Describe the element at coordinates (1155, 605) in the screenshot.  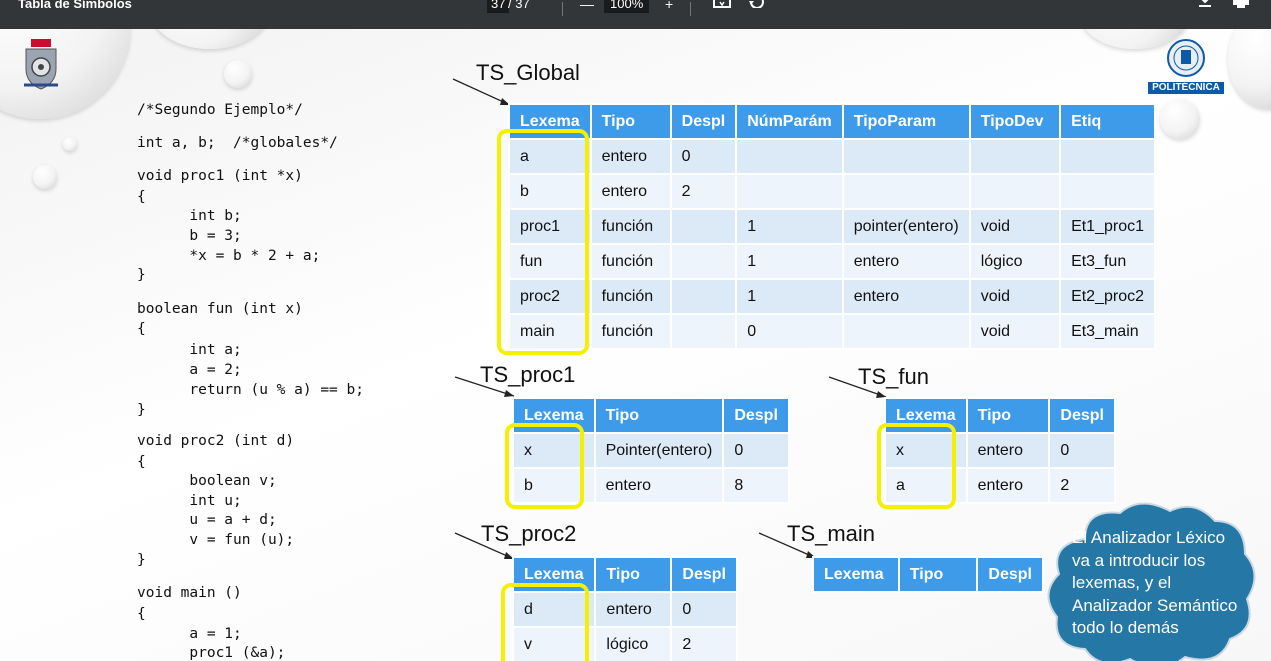
I see `callout-line: Analizador Semántico` at that location.